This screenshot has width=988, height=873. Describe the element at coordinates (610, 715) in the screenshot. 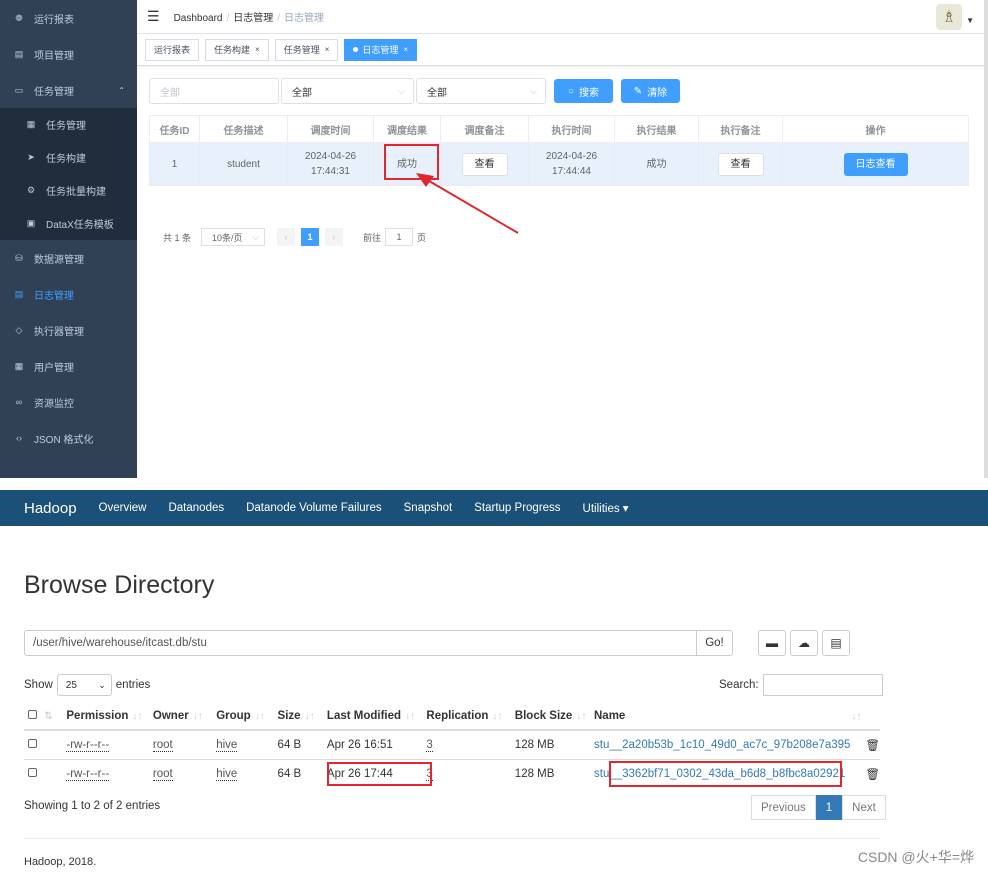

I see `th-label: Name` at that location.